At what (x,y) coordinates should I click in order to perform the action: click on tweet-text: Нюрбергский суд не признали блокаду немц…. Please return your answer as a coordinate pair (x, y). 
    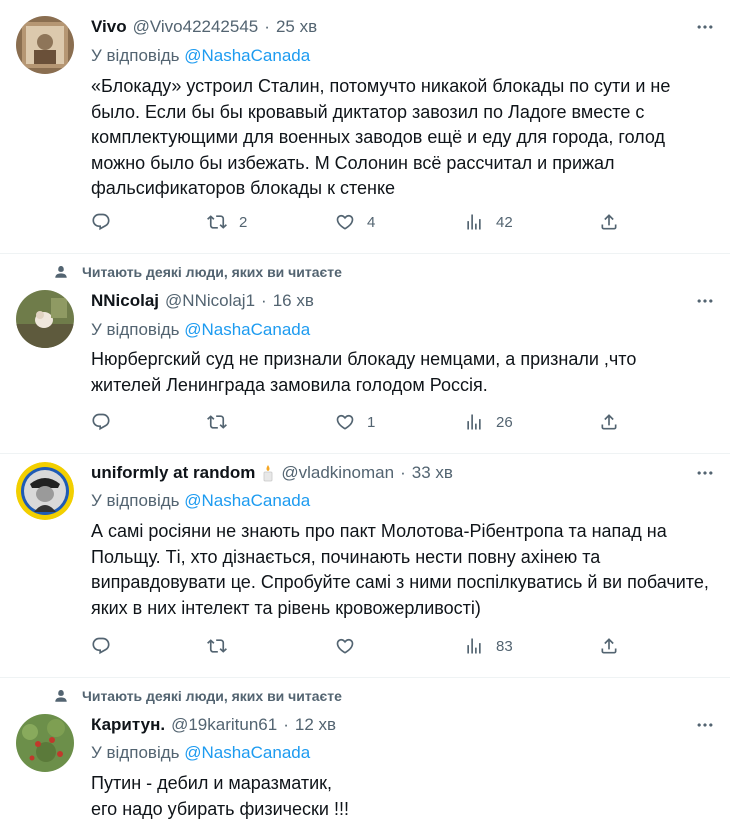
    Looking at the image, I should click on (366, 372).